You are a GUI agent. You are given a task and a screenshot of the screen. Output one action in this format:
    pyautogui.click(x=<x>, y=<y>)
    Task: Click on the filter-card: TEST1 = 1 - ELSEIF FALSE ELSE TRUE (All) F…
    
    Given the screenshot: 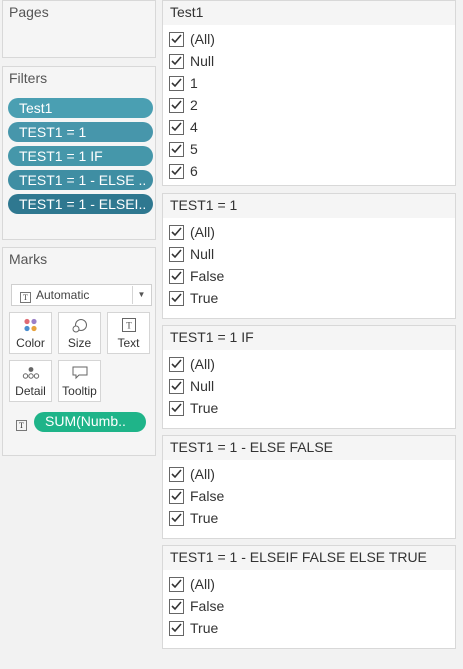 What is the action you would take?
    pyautogui.click(x=309, y=597)
    